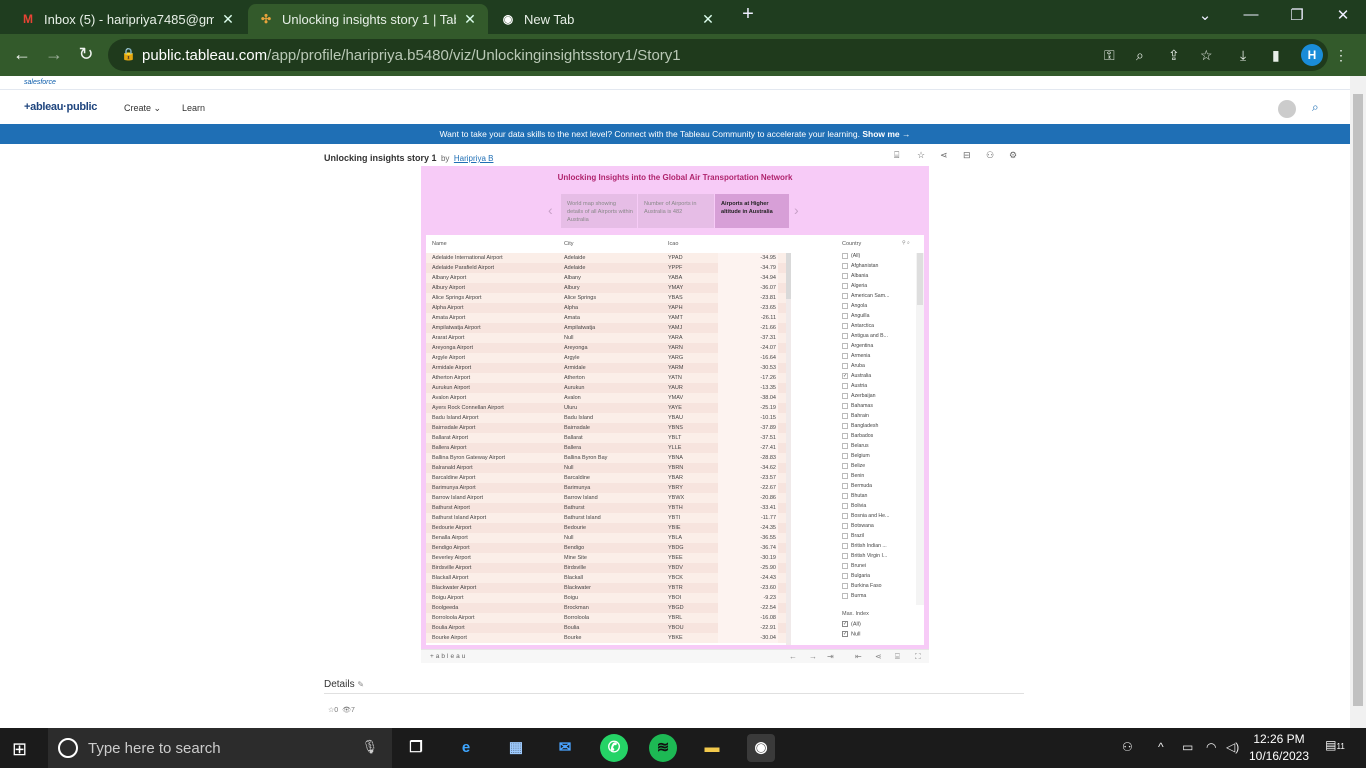  I want to click on country-option: Armenia, so click(878, 356).